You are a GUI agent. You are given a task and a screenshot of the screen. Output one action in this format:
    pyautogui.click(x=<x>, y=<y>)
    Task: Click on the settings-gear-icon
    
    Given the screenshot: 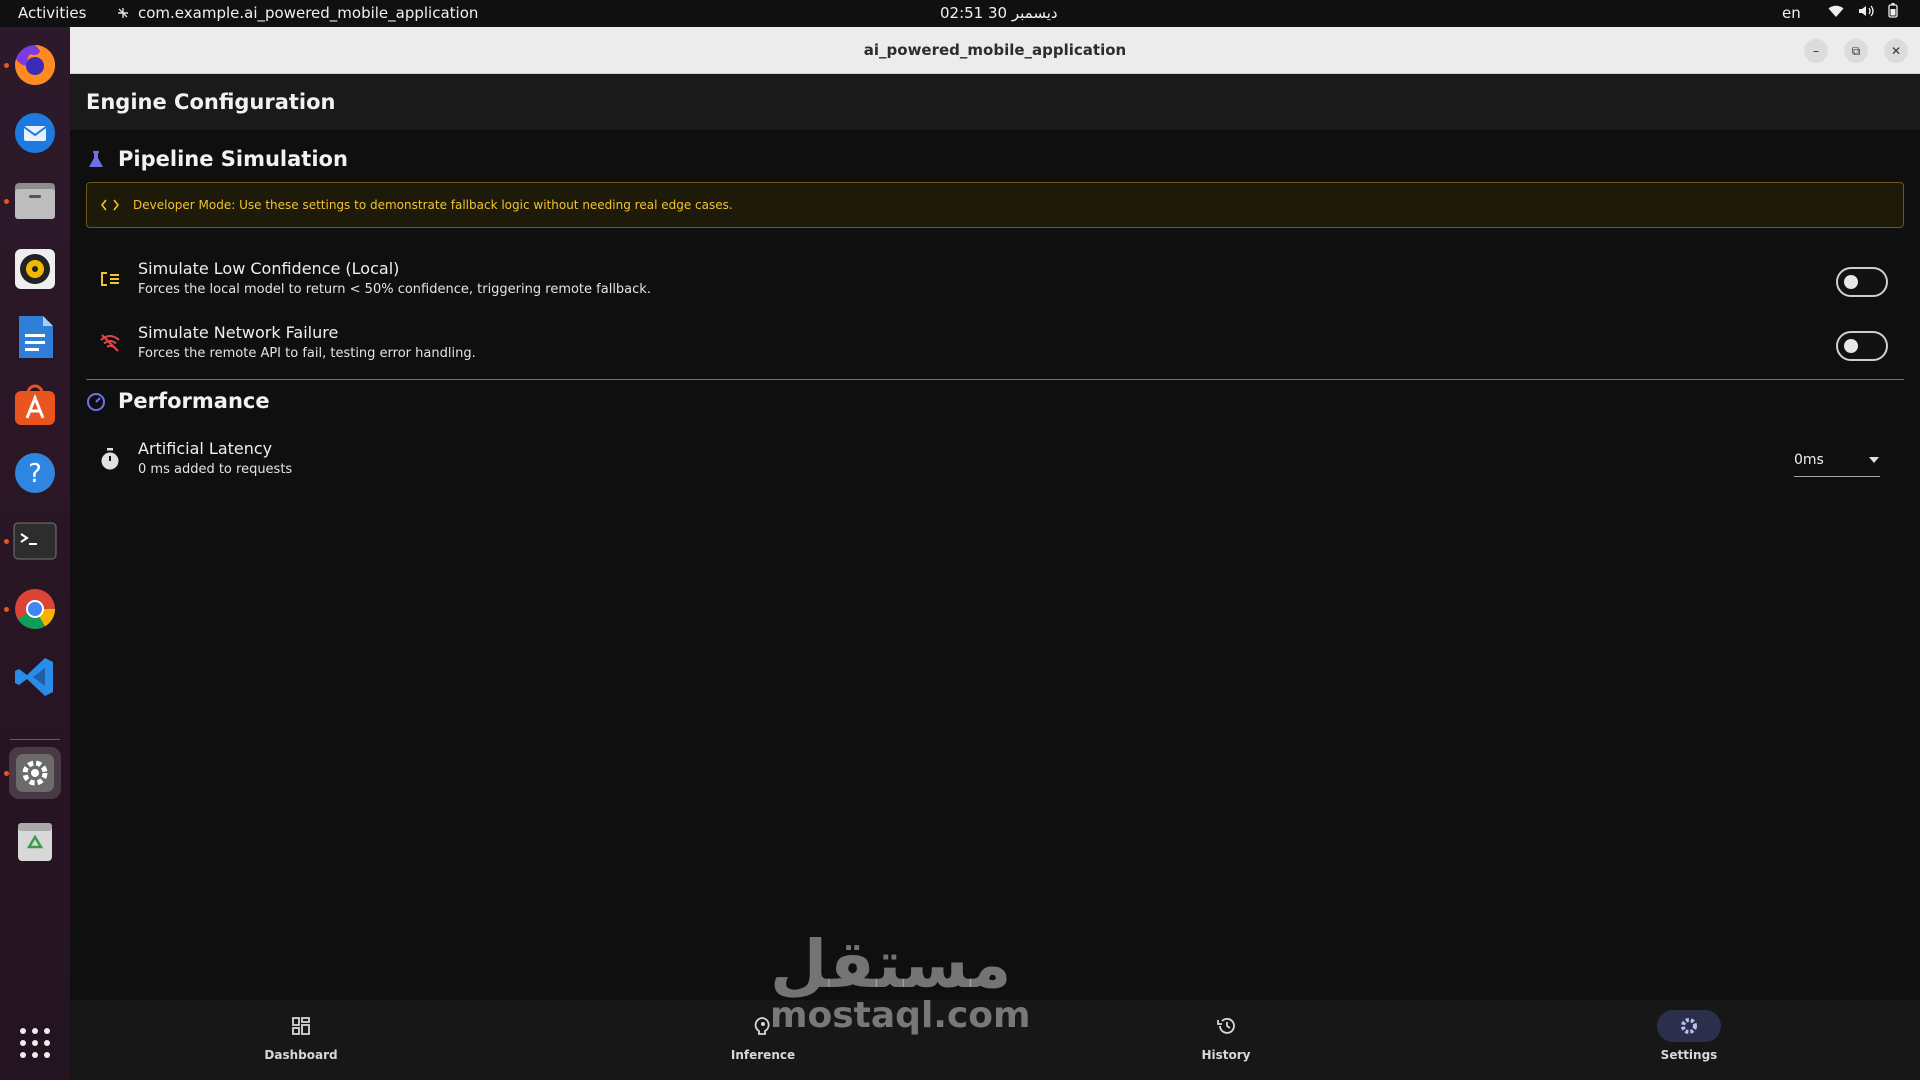 What is the action you would take?
    pyautogui.click(x=35, y=773)
    